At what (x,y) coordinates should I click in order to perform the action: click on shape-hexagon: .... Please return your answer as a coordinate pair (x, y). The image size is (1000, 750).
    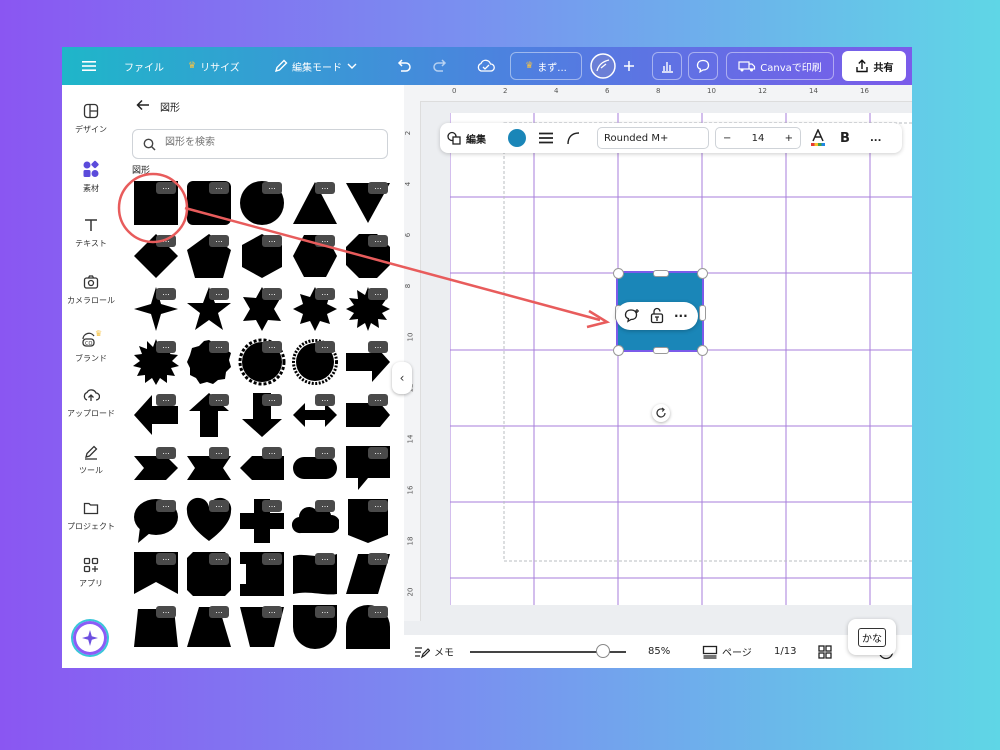
    Looking at the image, I should click on (262, 256).